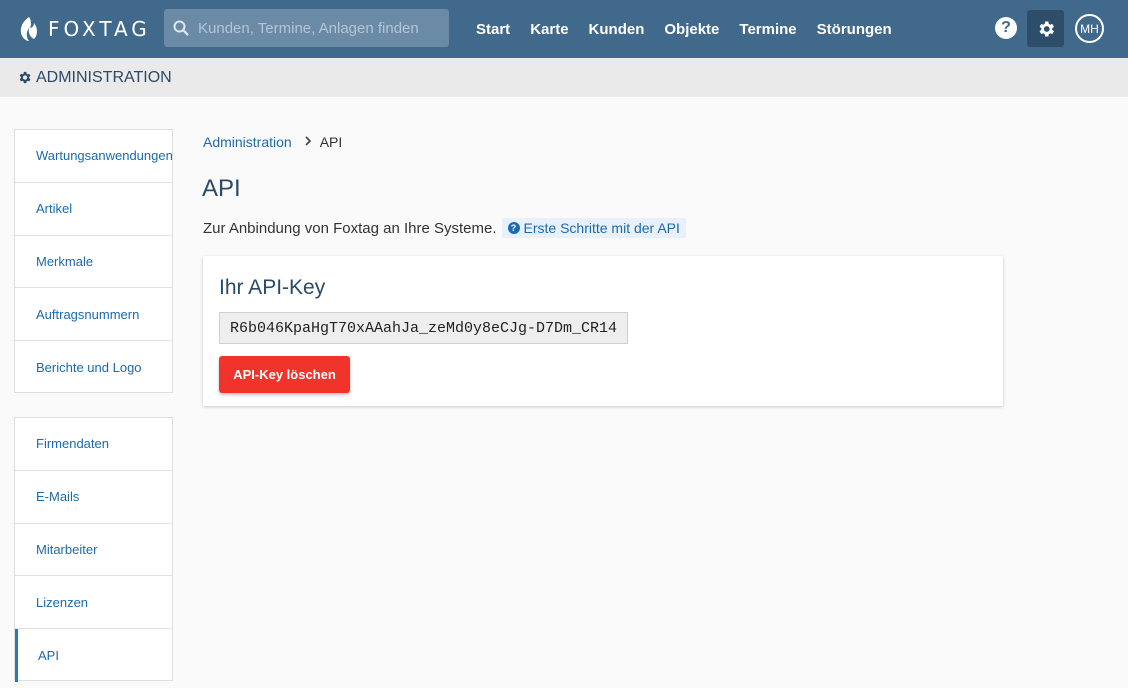  Describe the element at coordinates (1089, 28) in the screenshot. I see `avatar: MH` at that location.